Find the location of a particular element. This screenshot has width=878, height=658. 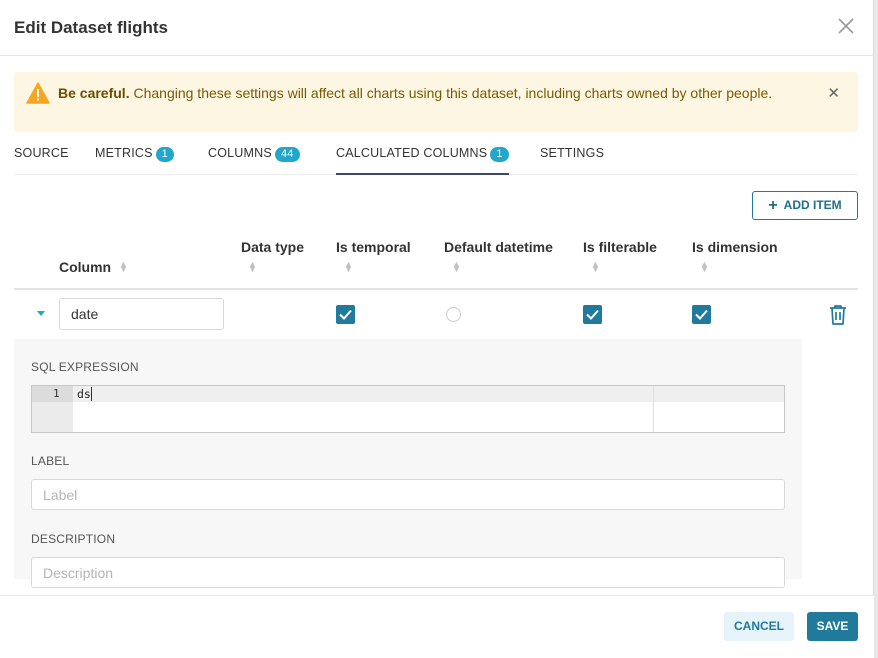

add-item-button: + ADD ITEM is located at coordinates (805, 205).